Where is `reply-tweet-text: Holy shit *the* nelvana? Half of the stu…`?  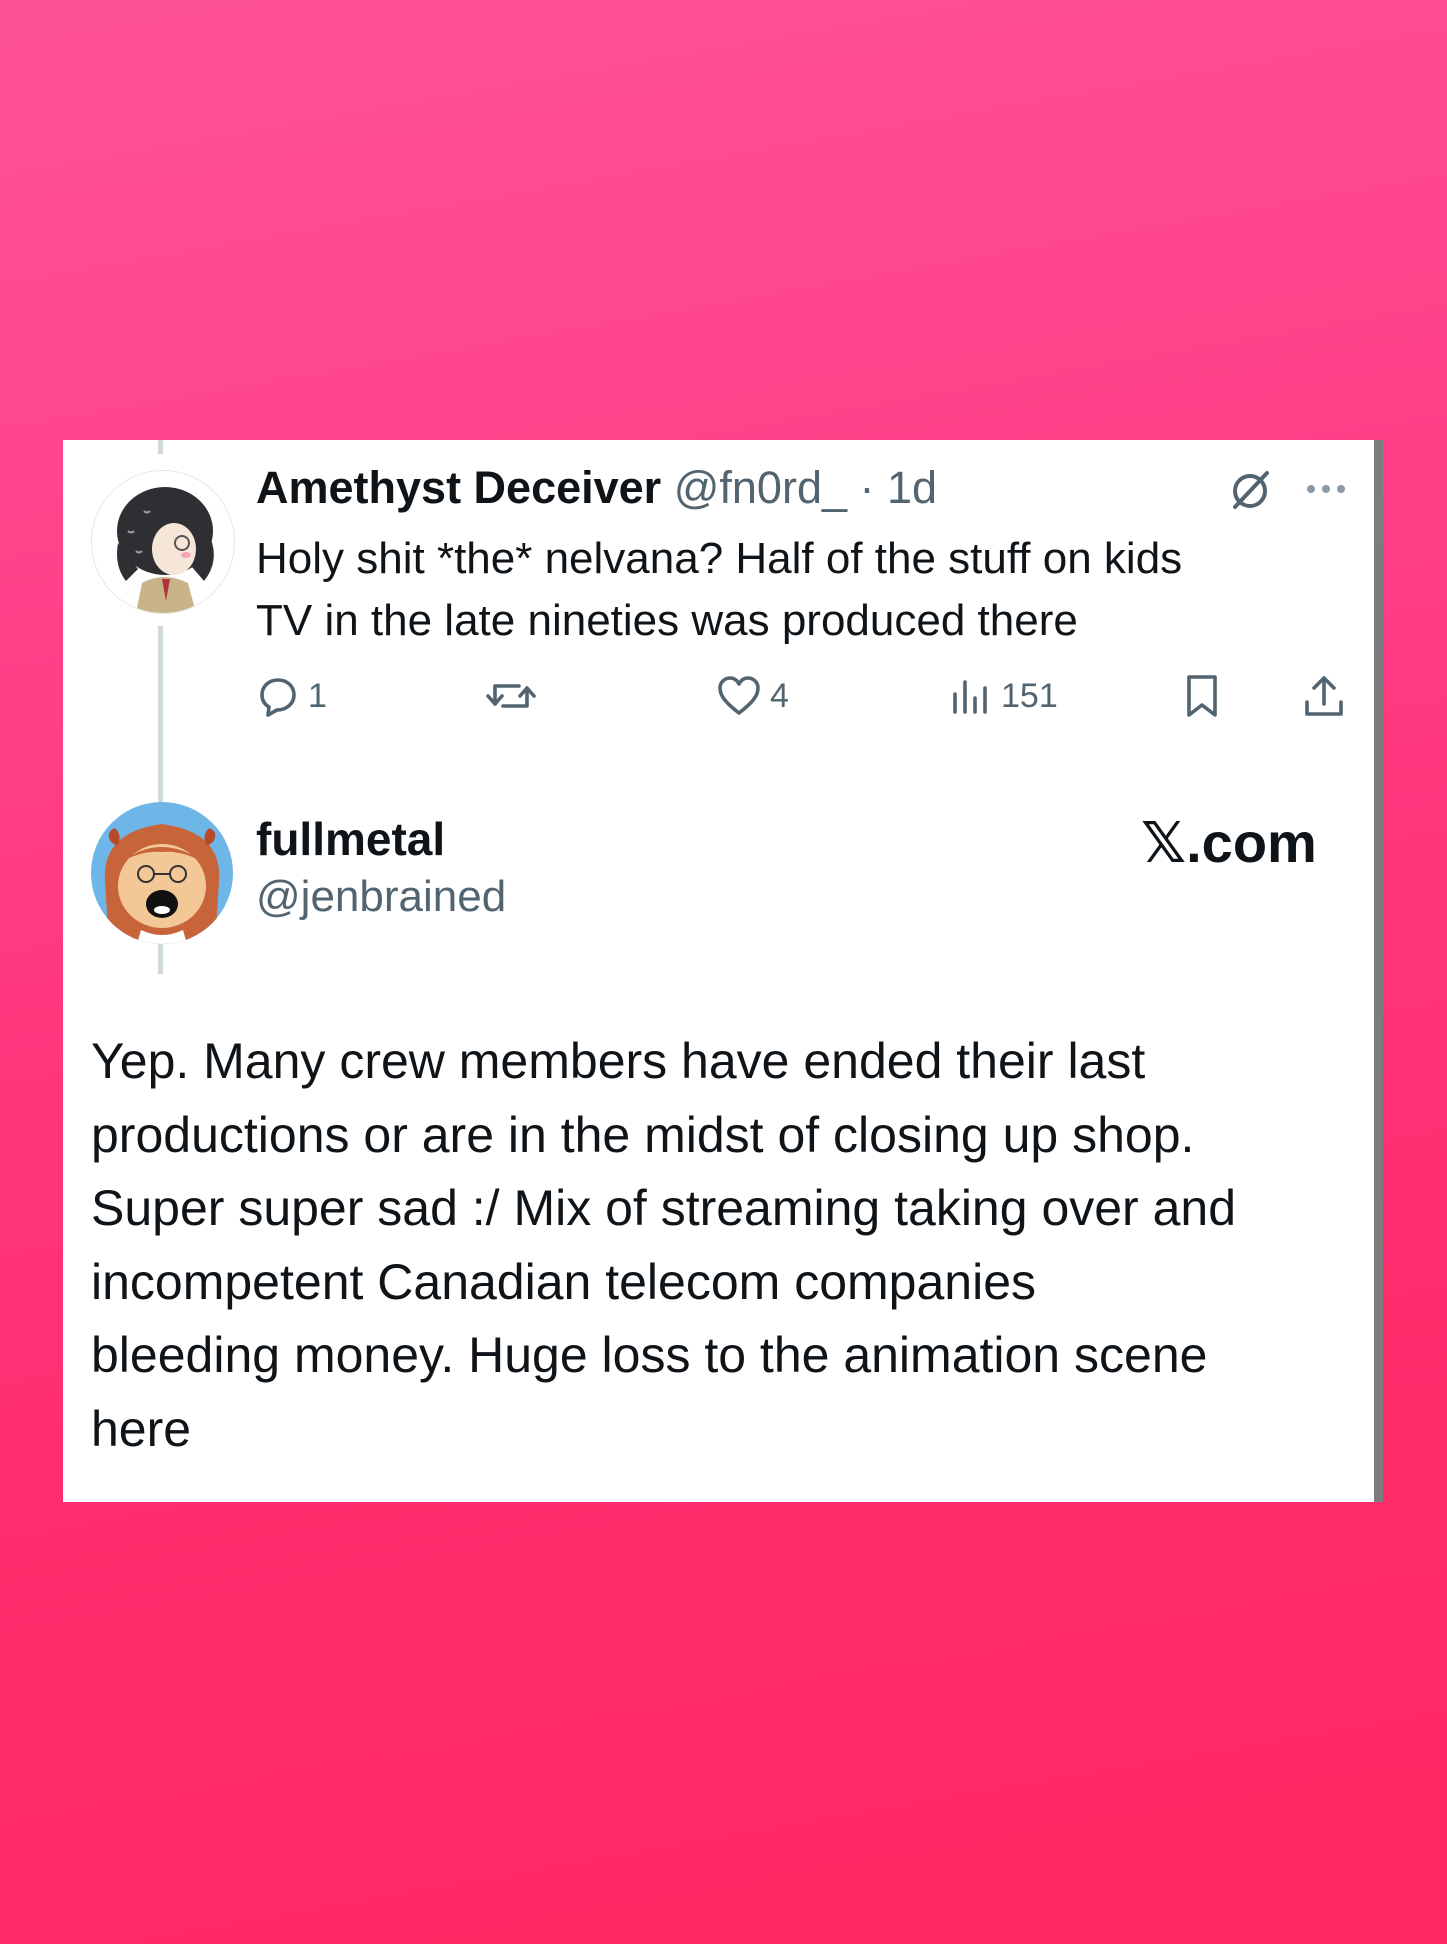
reply-tweet-text: Holy shit *the* nelvana? Half of the stu… is located at coordinates (719, 590).